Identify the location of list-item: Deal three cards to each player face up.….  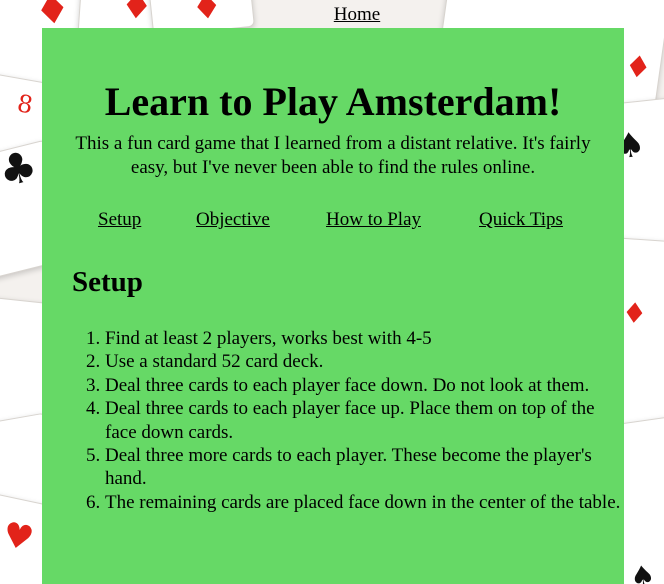
(365, 420).